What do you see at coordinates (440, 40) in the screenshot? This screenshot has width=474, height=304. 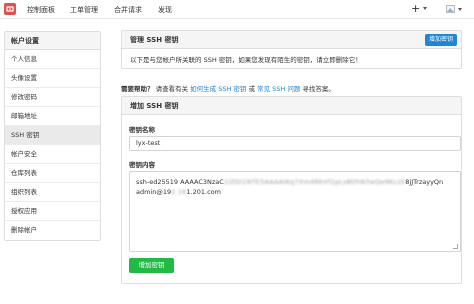 I see `add-key-button: 增加密钥` at bounding box center [440, 40].